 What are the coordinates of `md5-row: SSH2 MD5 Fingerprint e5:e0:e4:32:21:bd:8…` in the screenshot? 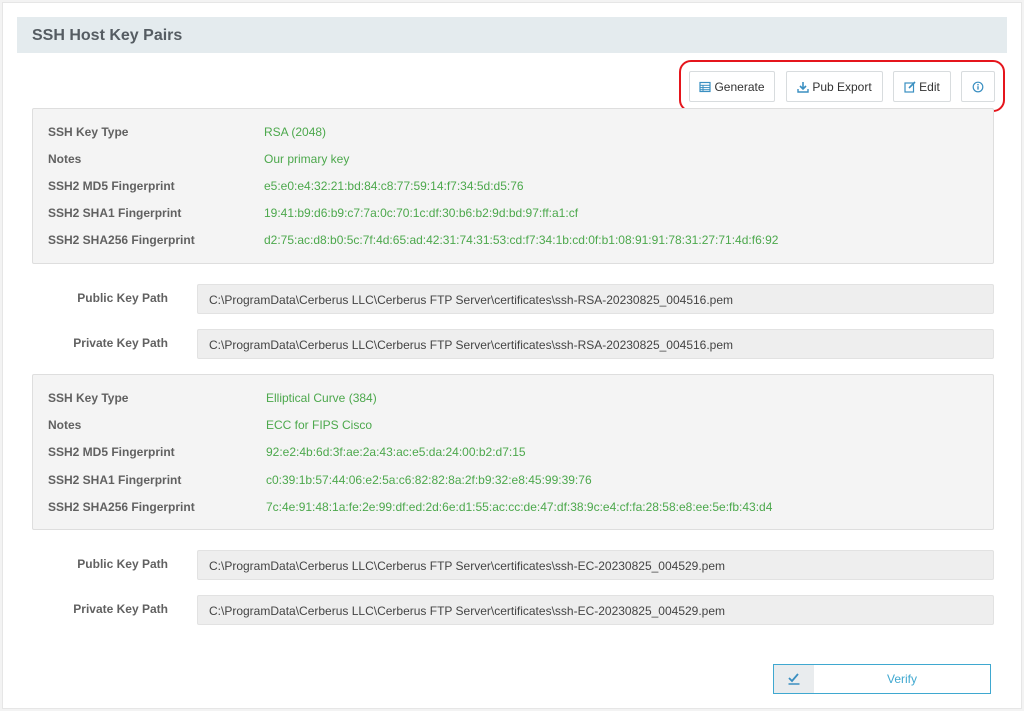 It's located at (513, 187).